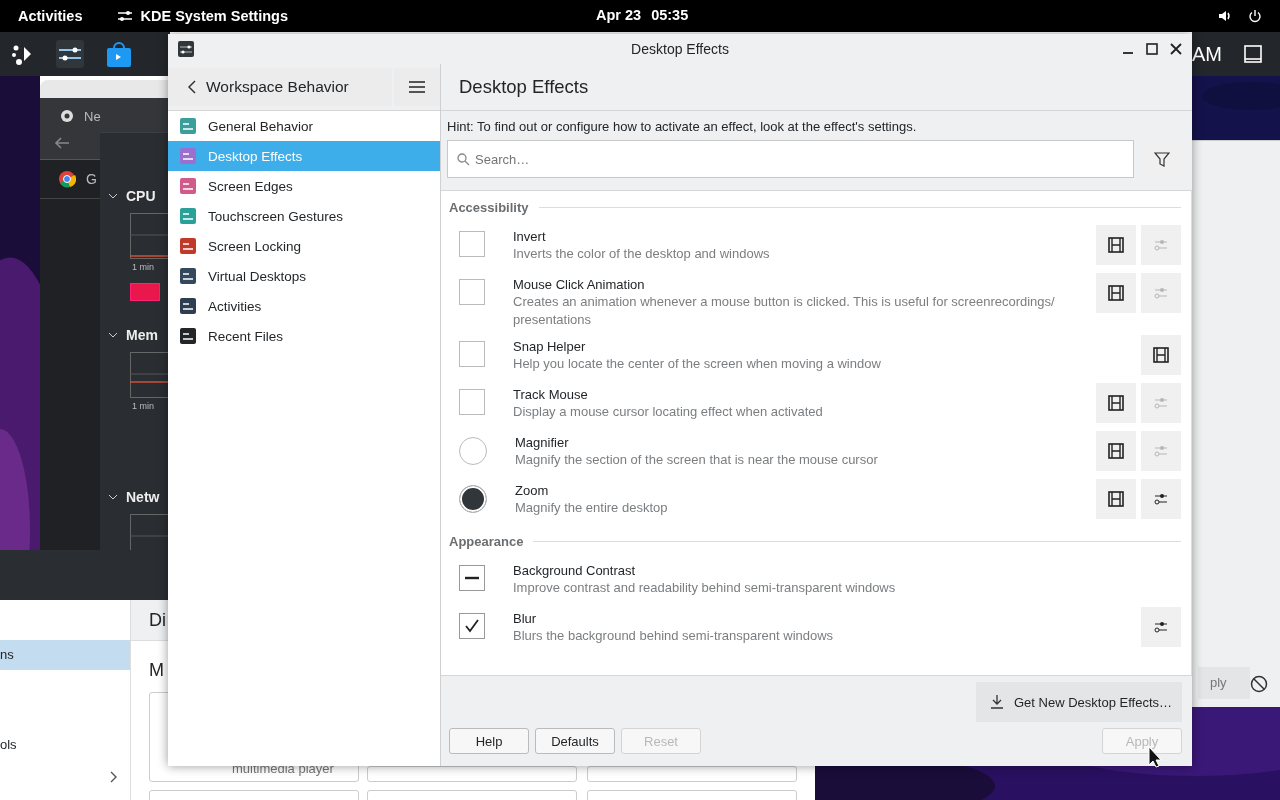  I want to click on menu-icon, so click(417, 87).